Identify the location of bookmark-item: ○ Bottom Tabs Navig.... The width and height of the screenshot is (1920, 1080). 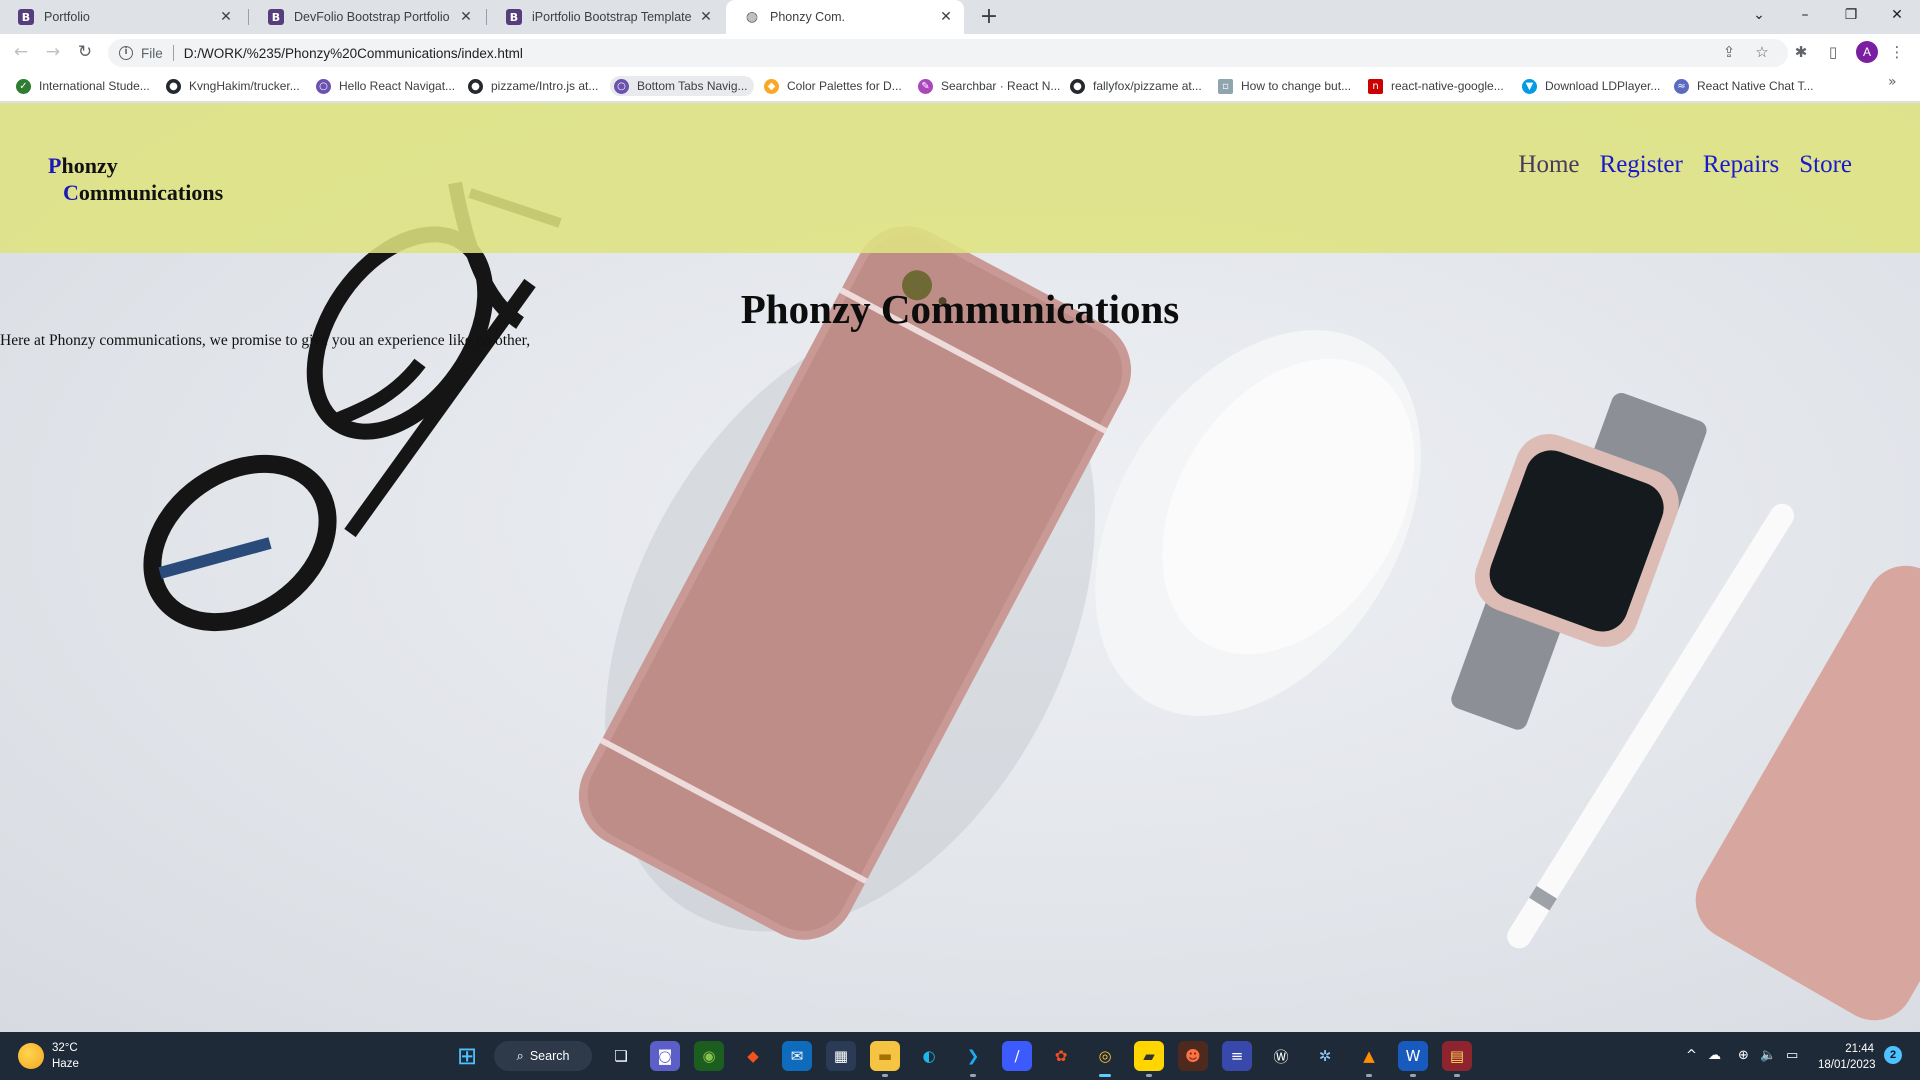
(682, 86).